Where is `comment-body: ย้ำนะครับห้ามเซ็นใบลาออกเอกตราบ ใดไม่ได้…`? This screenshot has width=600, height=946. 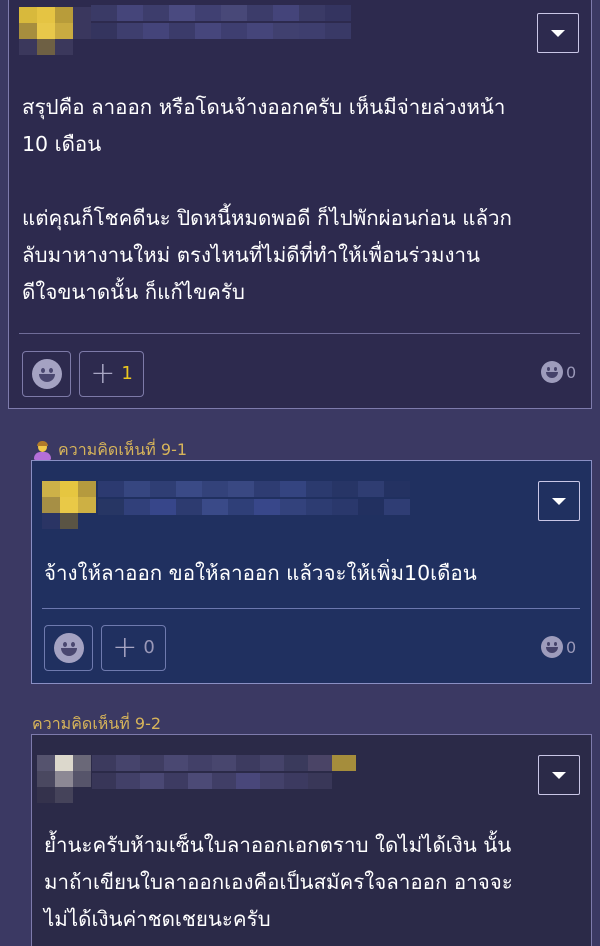
comment-body: ย้ำนะครับห้ามเซ็นใบลาออกเอกตราบ ใดไม่ได้… is located at coordinates (278, 882).